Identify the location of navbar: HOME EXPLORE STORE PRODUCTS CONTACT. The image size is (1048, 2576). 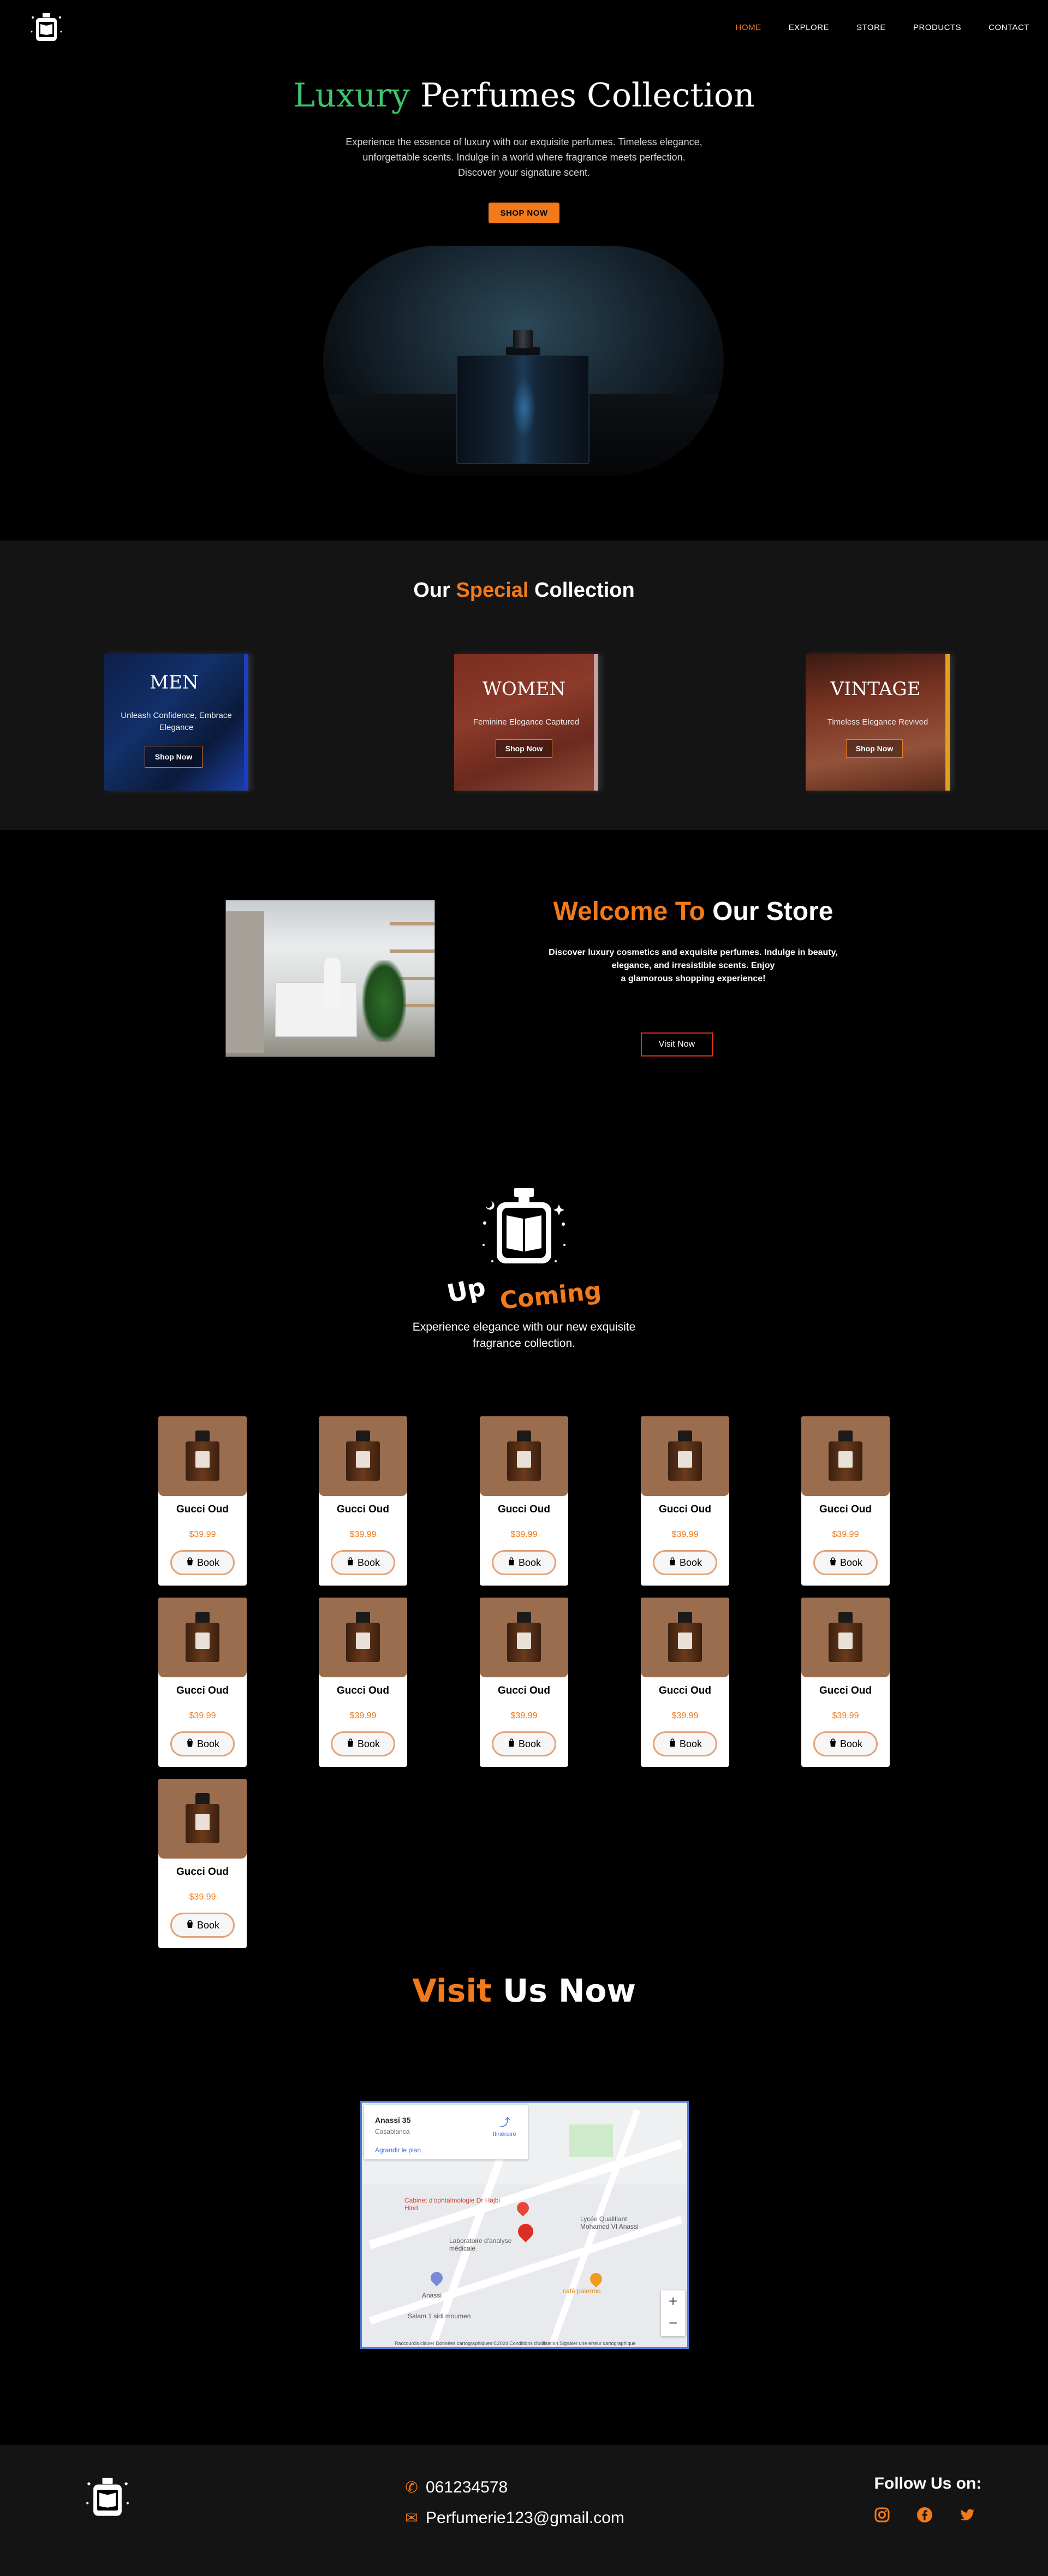
(524, 28).